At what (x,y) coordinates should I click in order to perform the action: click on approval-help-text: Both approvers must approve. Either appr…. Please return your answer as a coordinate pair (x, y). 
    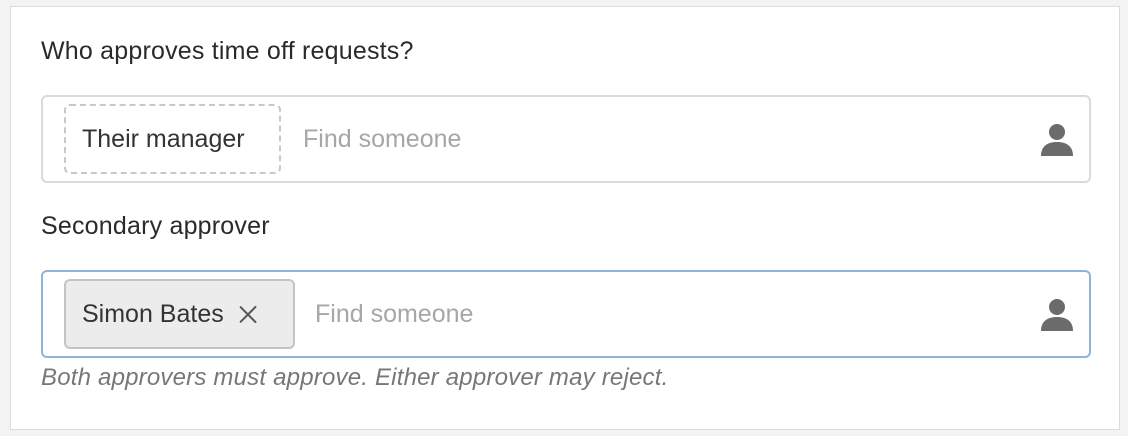
    Looking at the image, I should click on (355, 377).